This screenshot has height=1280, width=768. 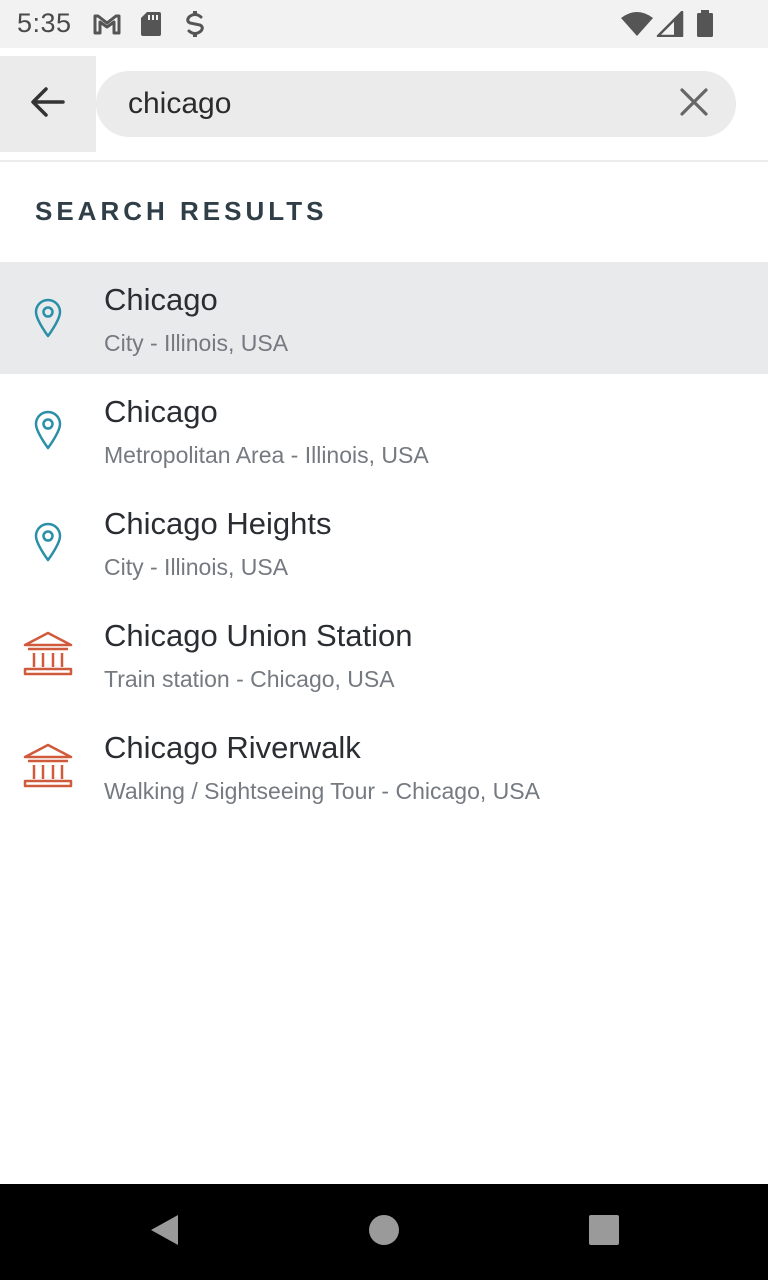 I want to click on close-icon, so click(x=694, y=104).